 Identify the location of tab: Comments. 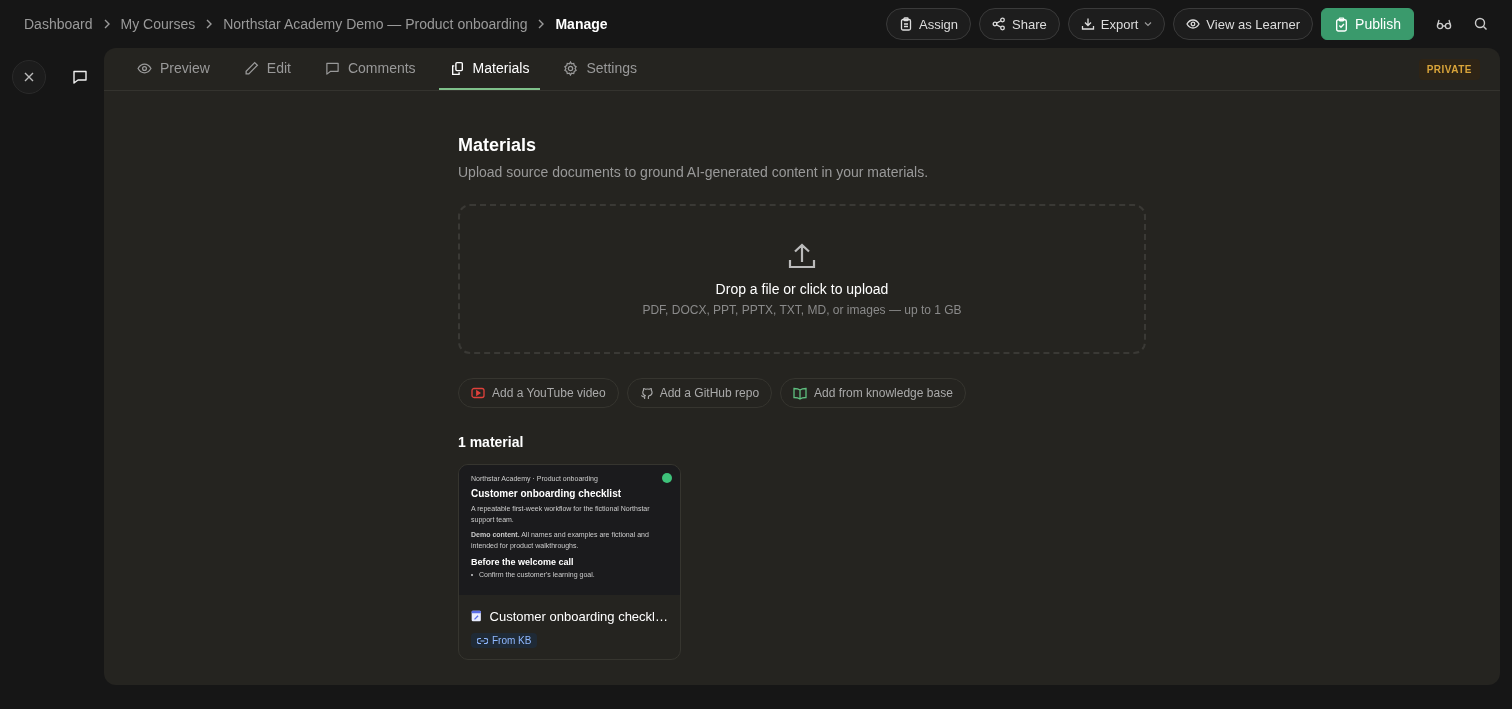
(370, 69).